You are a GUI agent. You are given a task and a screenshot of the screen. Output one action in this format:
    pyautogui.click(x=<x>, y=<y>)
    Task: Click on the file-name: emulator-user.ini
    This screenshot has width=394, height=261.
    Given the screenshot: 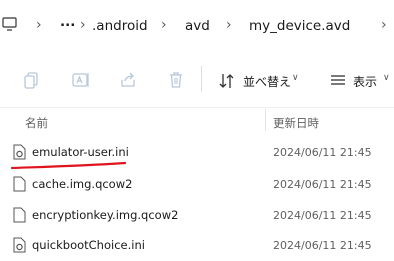 What is the action you would take?
    pyautogui.click(x=80, y=152)
    